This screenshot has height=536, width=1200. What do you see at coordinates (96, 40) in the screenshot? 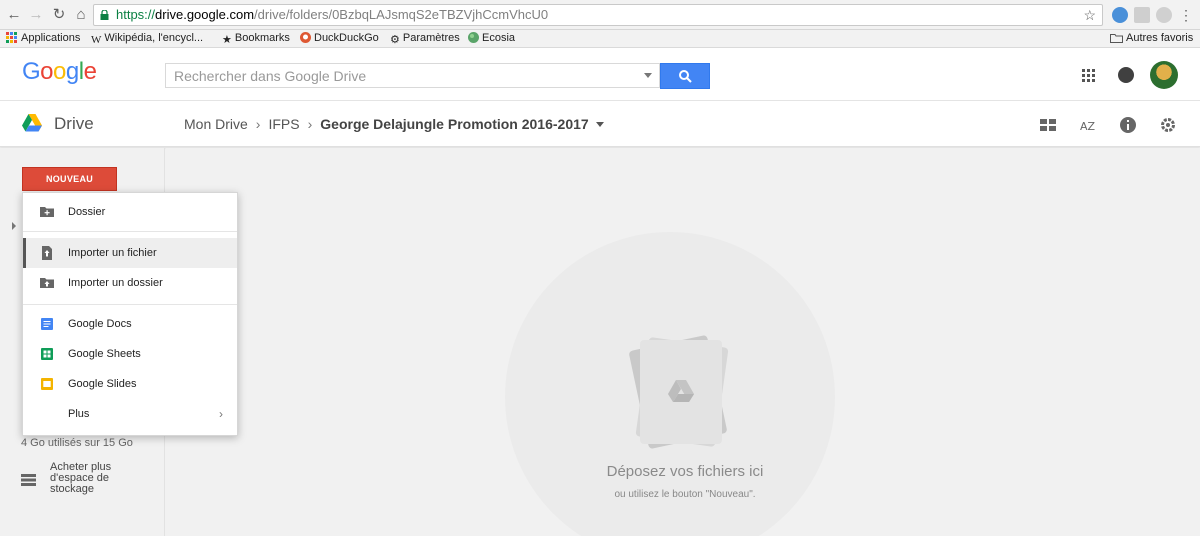
I see `wikipedia-icon: W` at bounding box center [96, 40].